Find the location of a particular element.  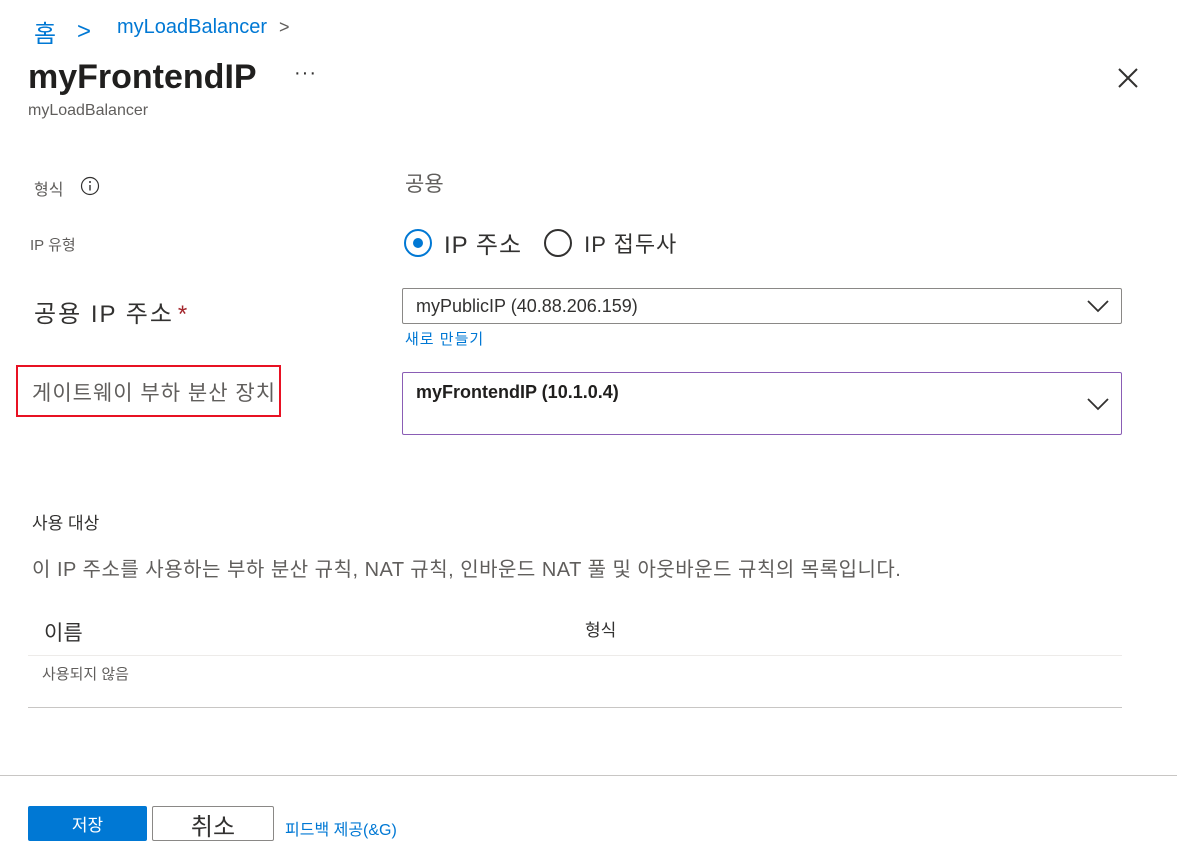

radio-selected-icon is located at coordinates (418, 242).